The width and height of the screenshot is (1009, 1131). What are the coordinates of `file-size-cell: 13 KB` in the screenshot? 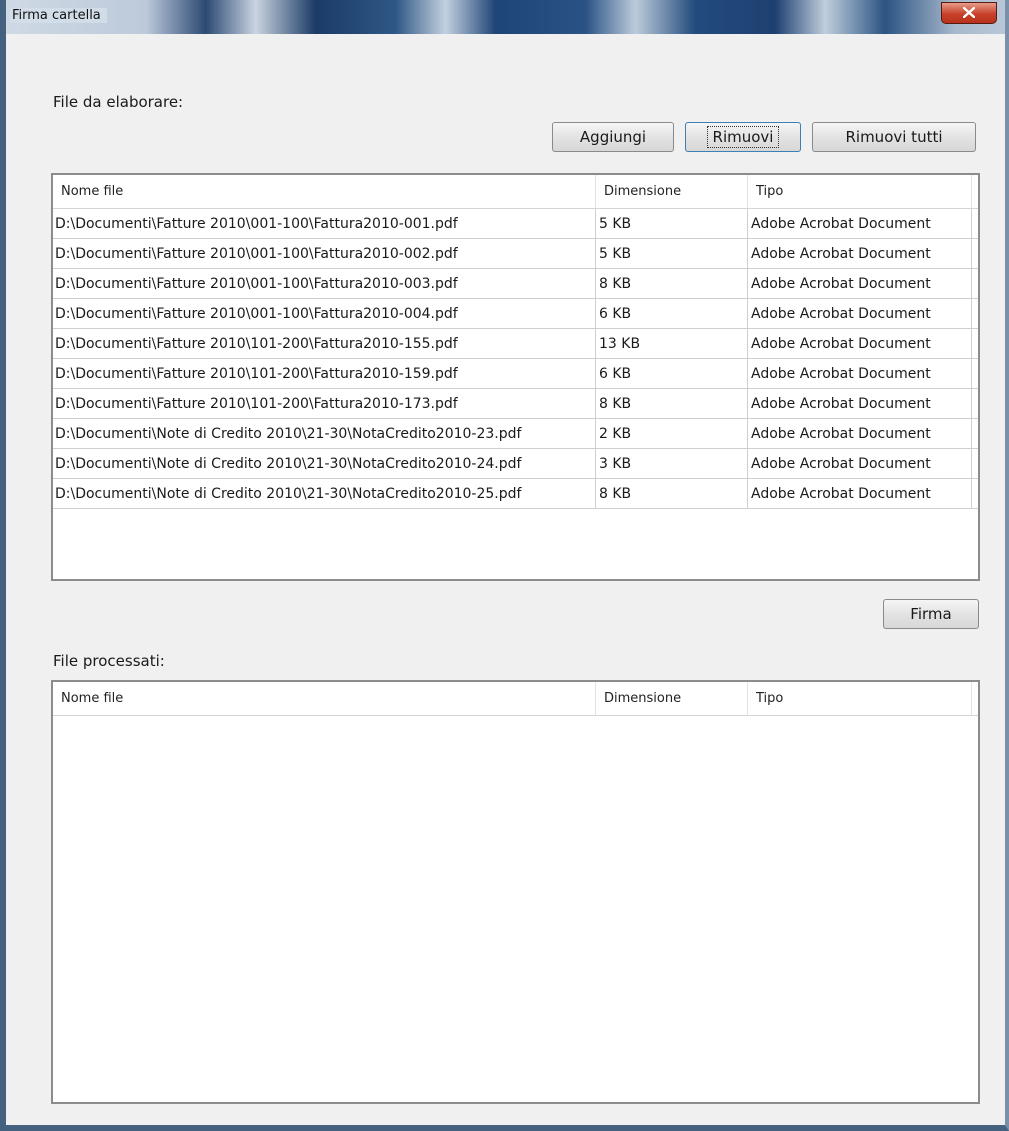 It's located at (672, 343).